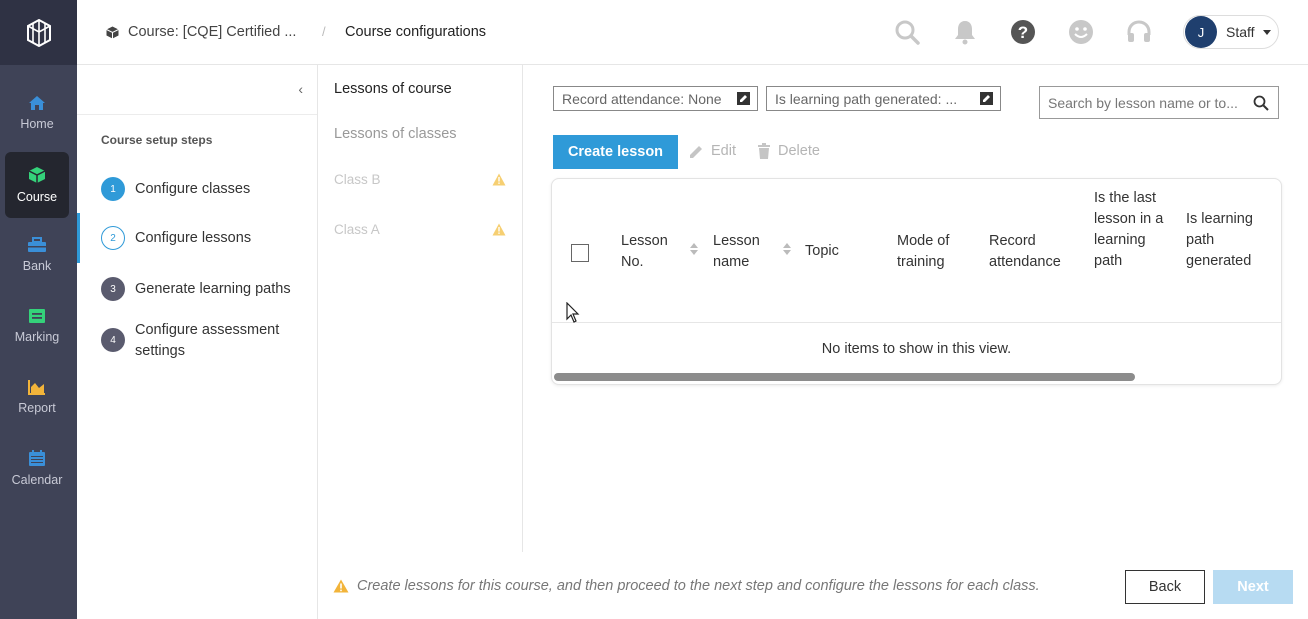 The image size is (1308, 619). Describe the element at coordinates (37, 408) in the screenshot. I see `rail-item-label: Report` at that location.